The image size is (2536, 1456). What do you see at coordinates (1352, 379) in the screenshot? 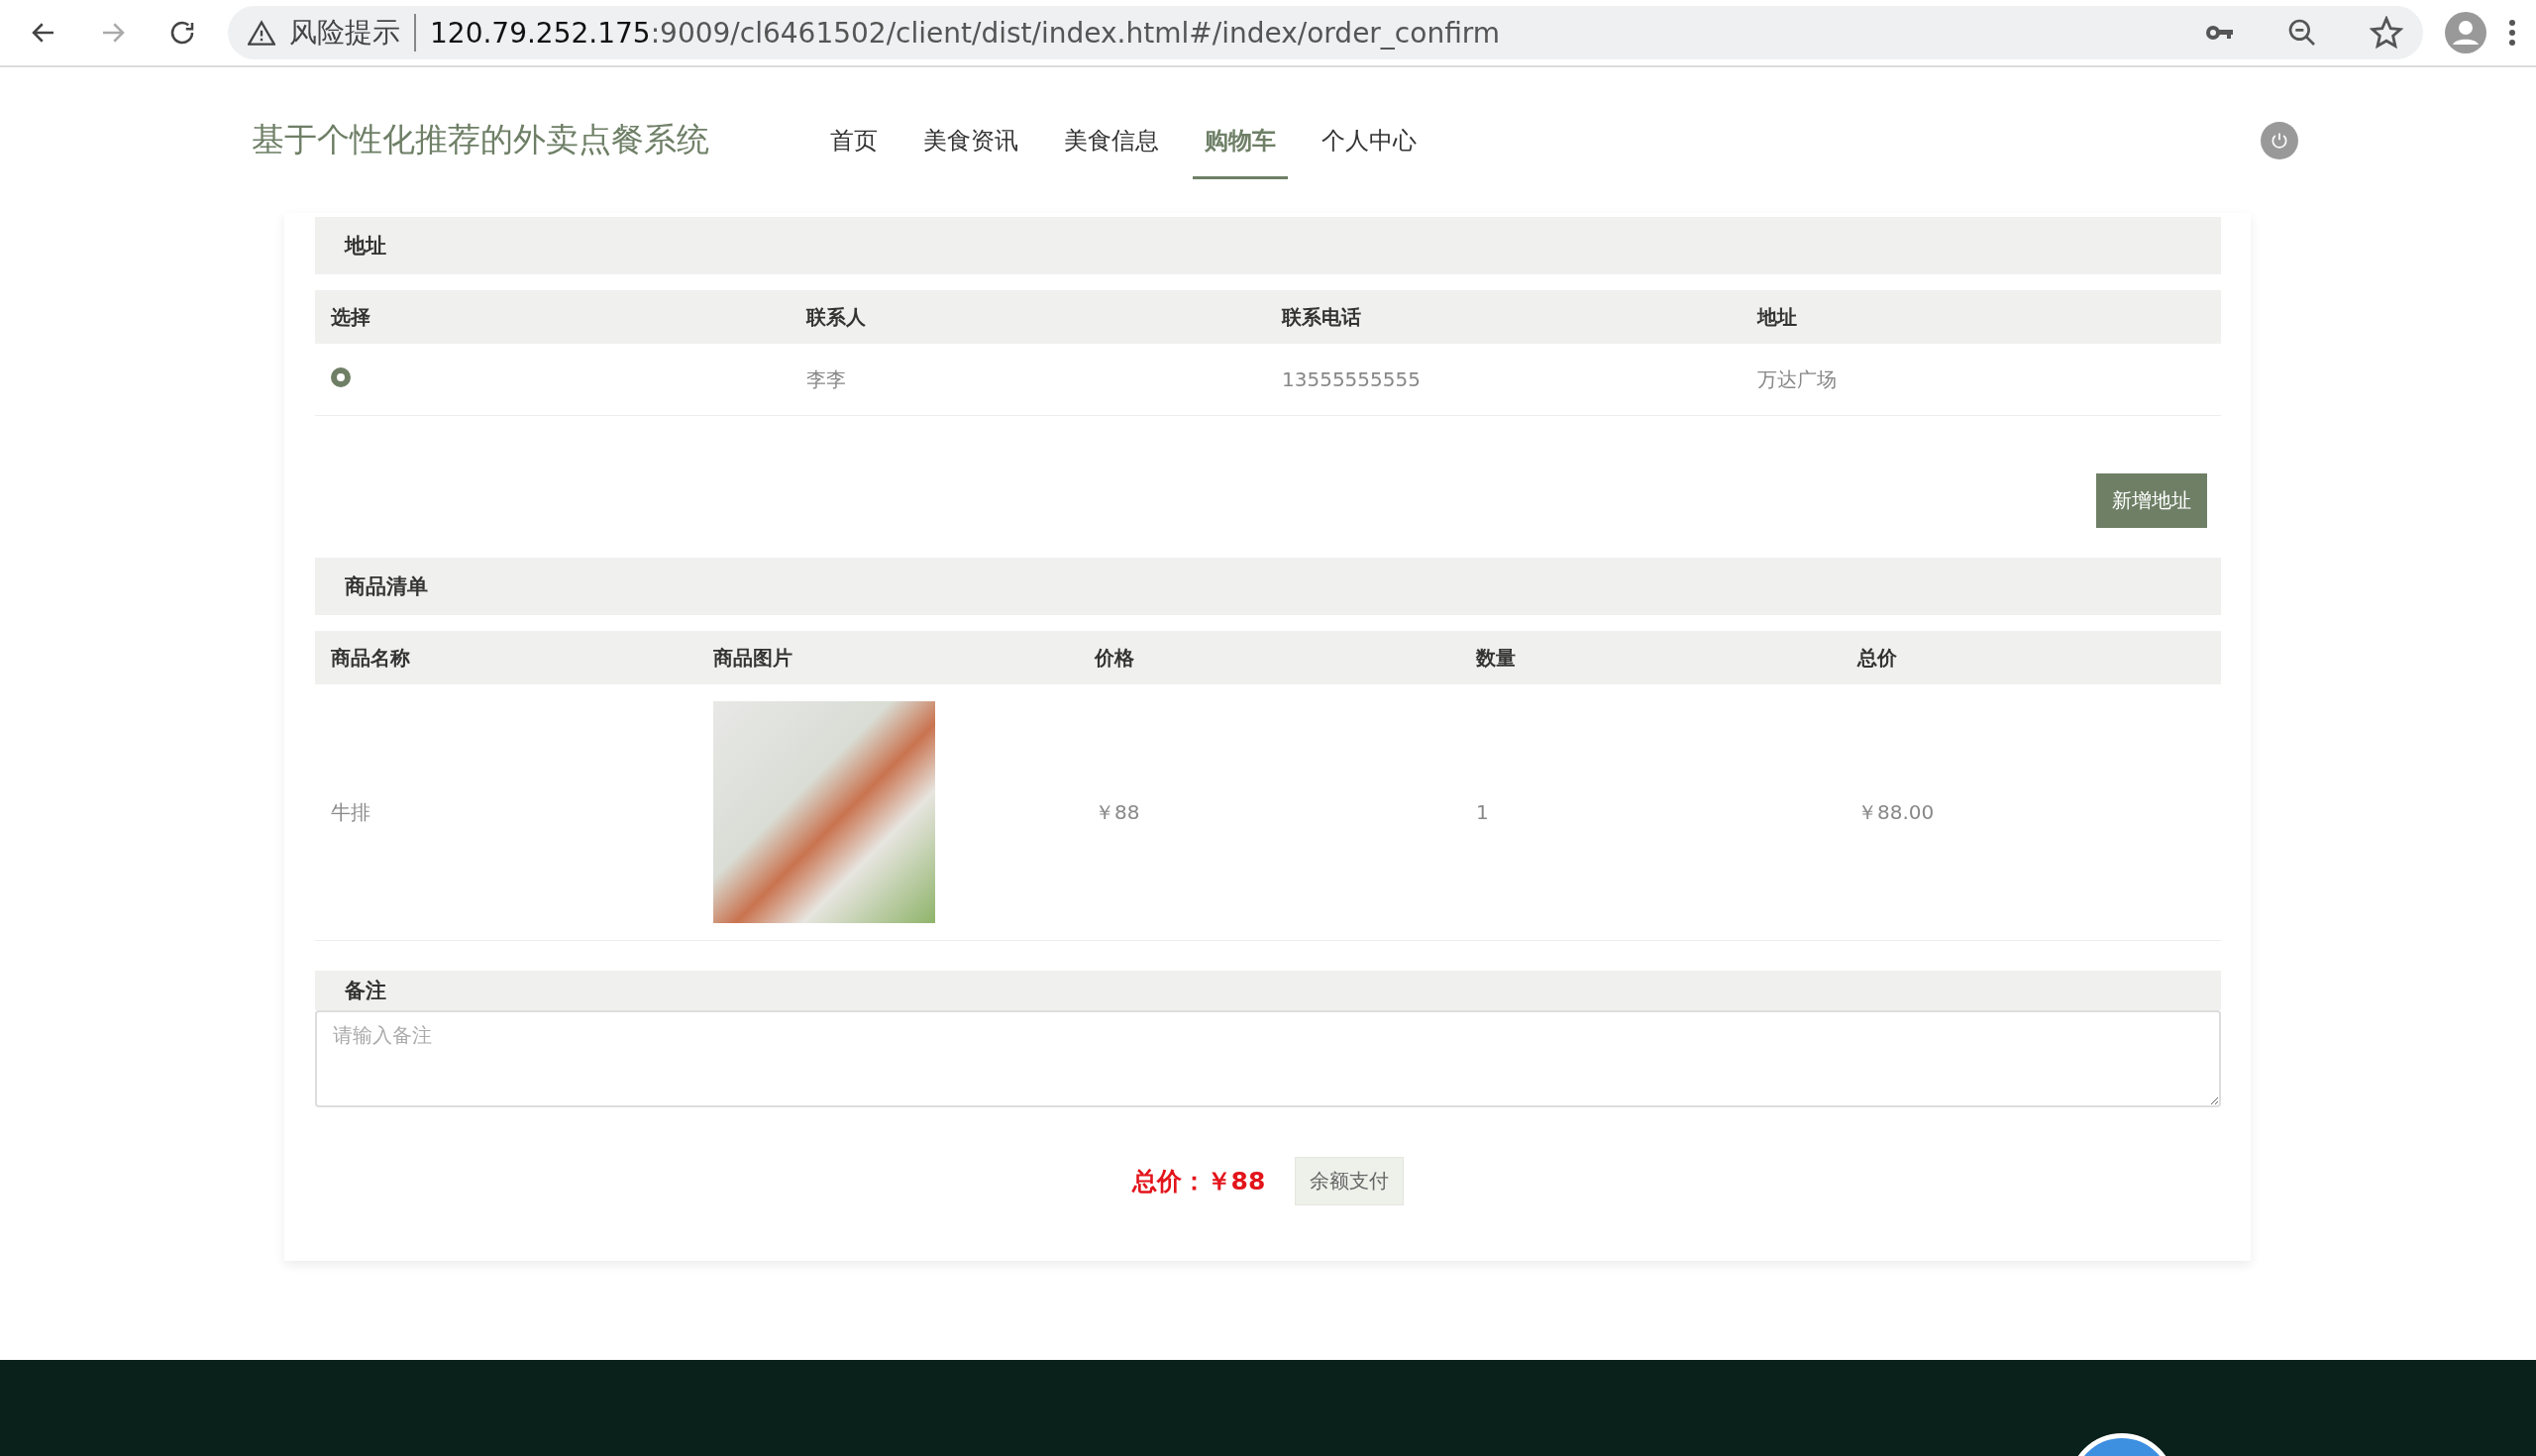
I see `table-cell-text: 13555555555` at bounding box center [1352, 379].